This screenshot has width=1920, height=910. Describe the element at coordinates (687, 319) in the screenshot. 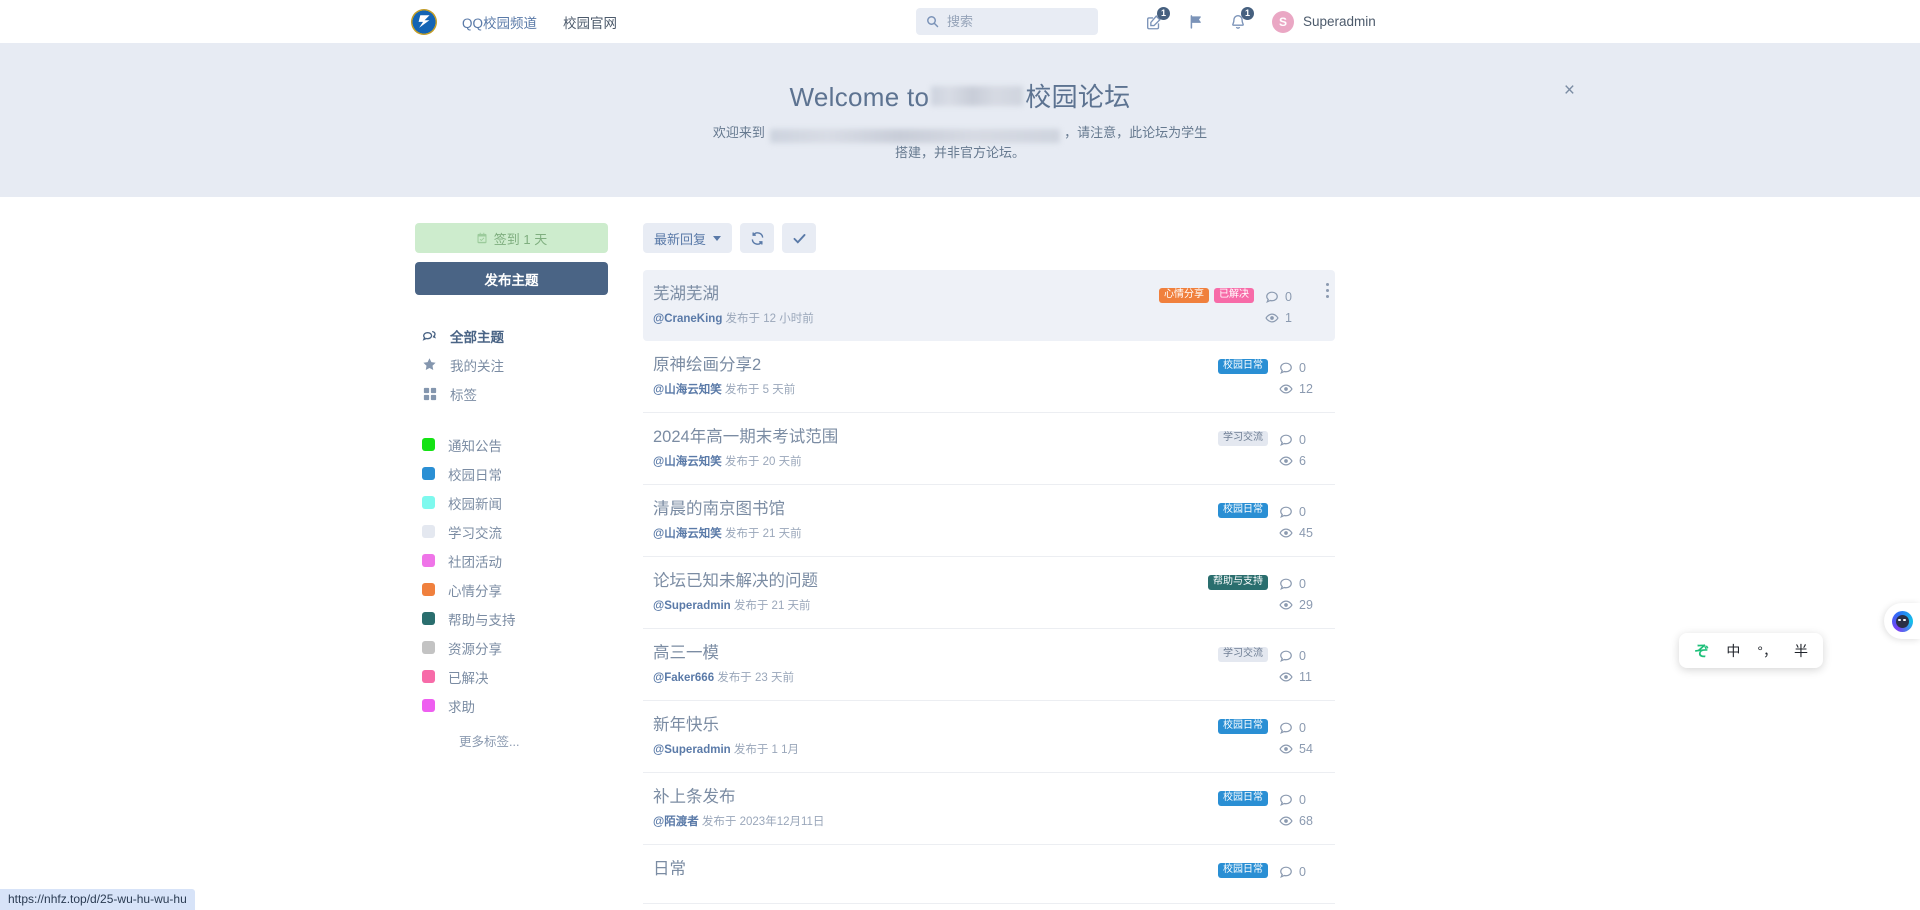

I see `topic-author: @CraneKing` at that location.